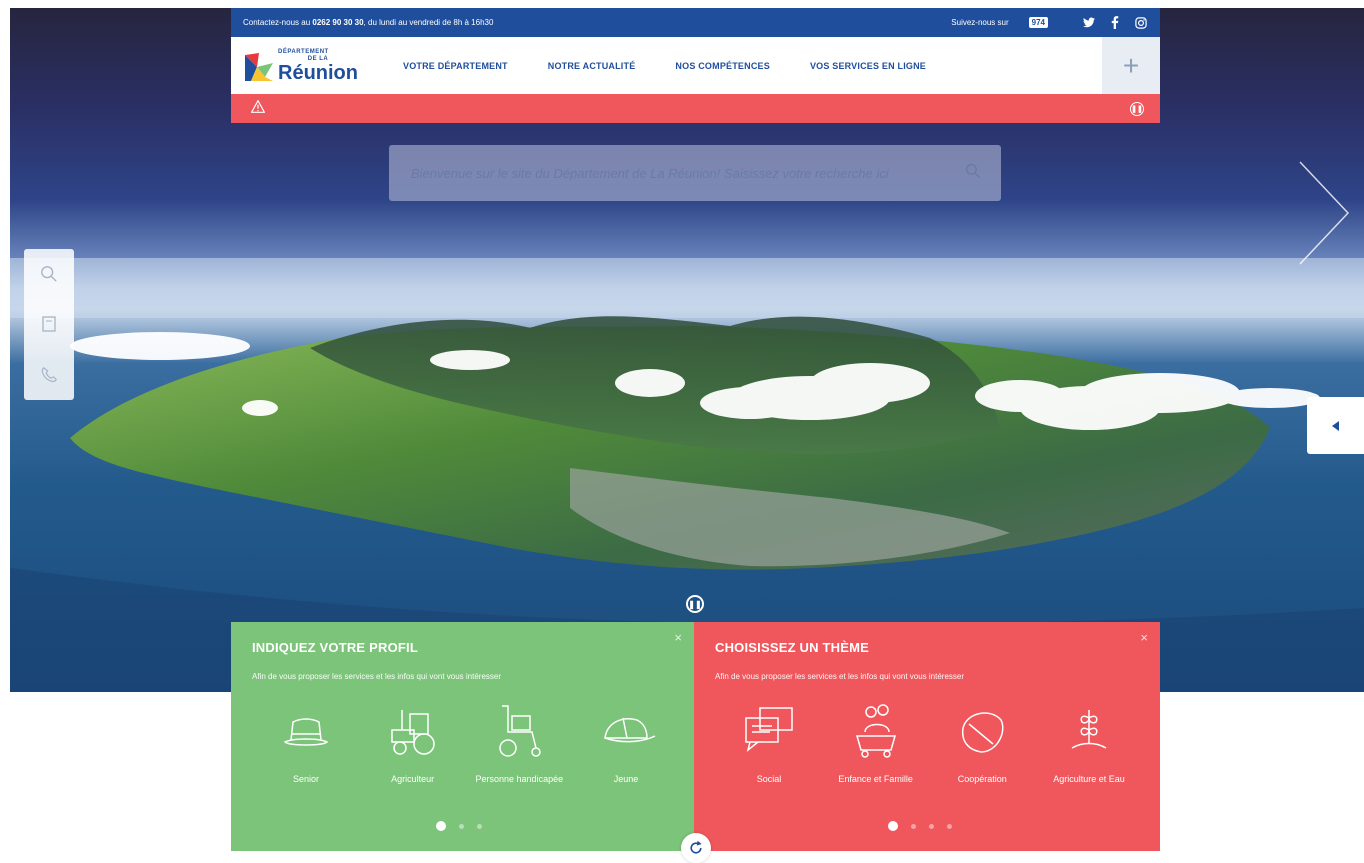 Image resolution: width=1364 pixels, height=863 pixels. Describe the element at coordinates (695, 108) in the screenshot. I see `alert-bar: ❚❚` at that location.